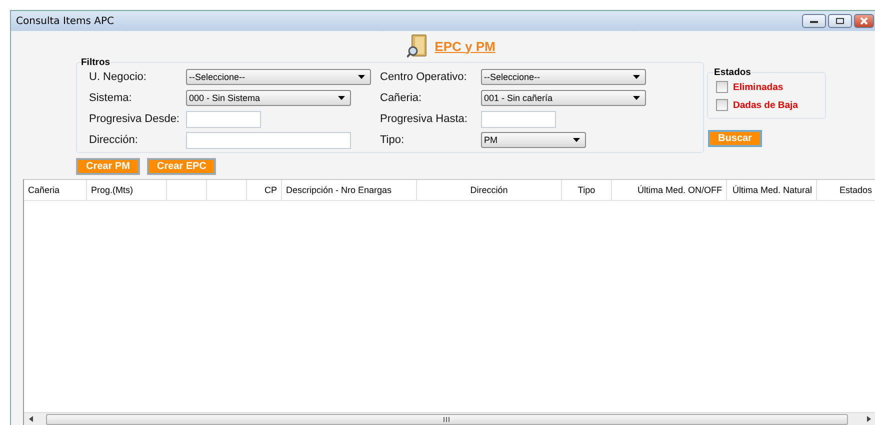 The width and height of the screenshot is (875, 425). Describe the element at coordinates (587, 190) in the screenshot. I see `column-header: Tipo` at that location.